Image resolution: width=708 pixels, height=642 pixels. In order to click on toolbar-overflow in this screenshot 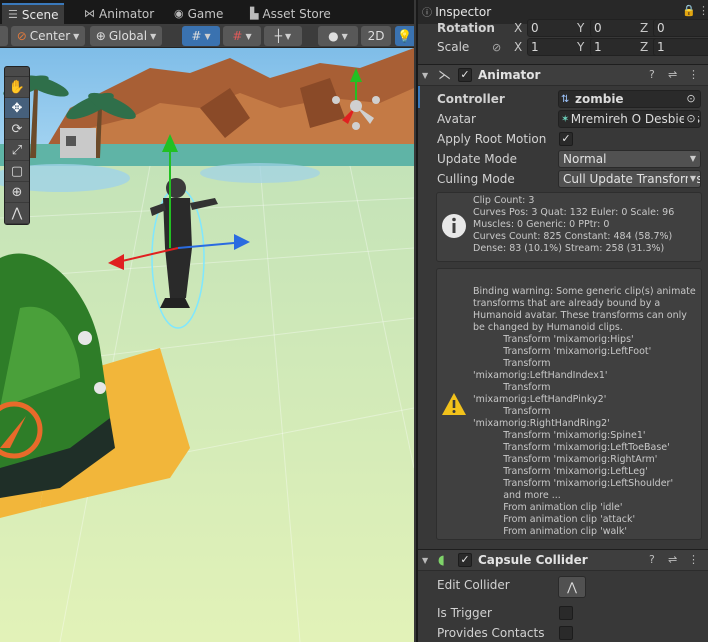, I will do `click(4, 36)`.